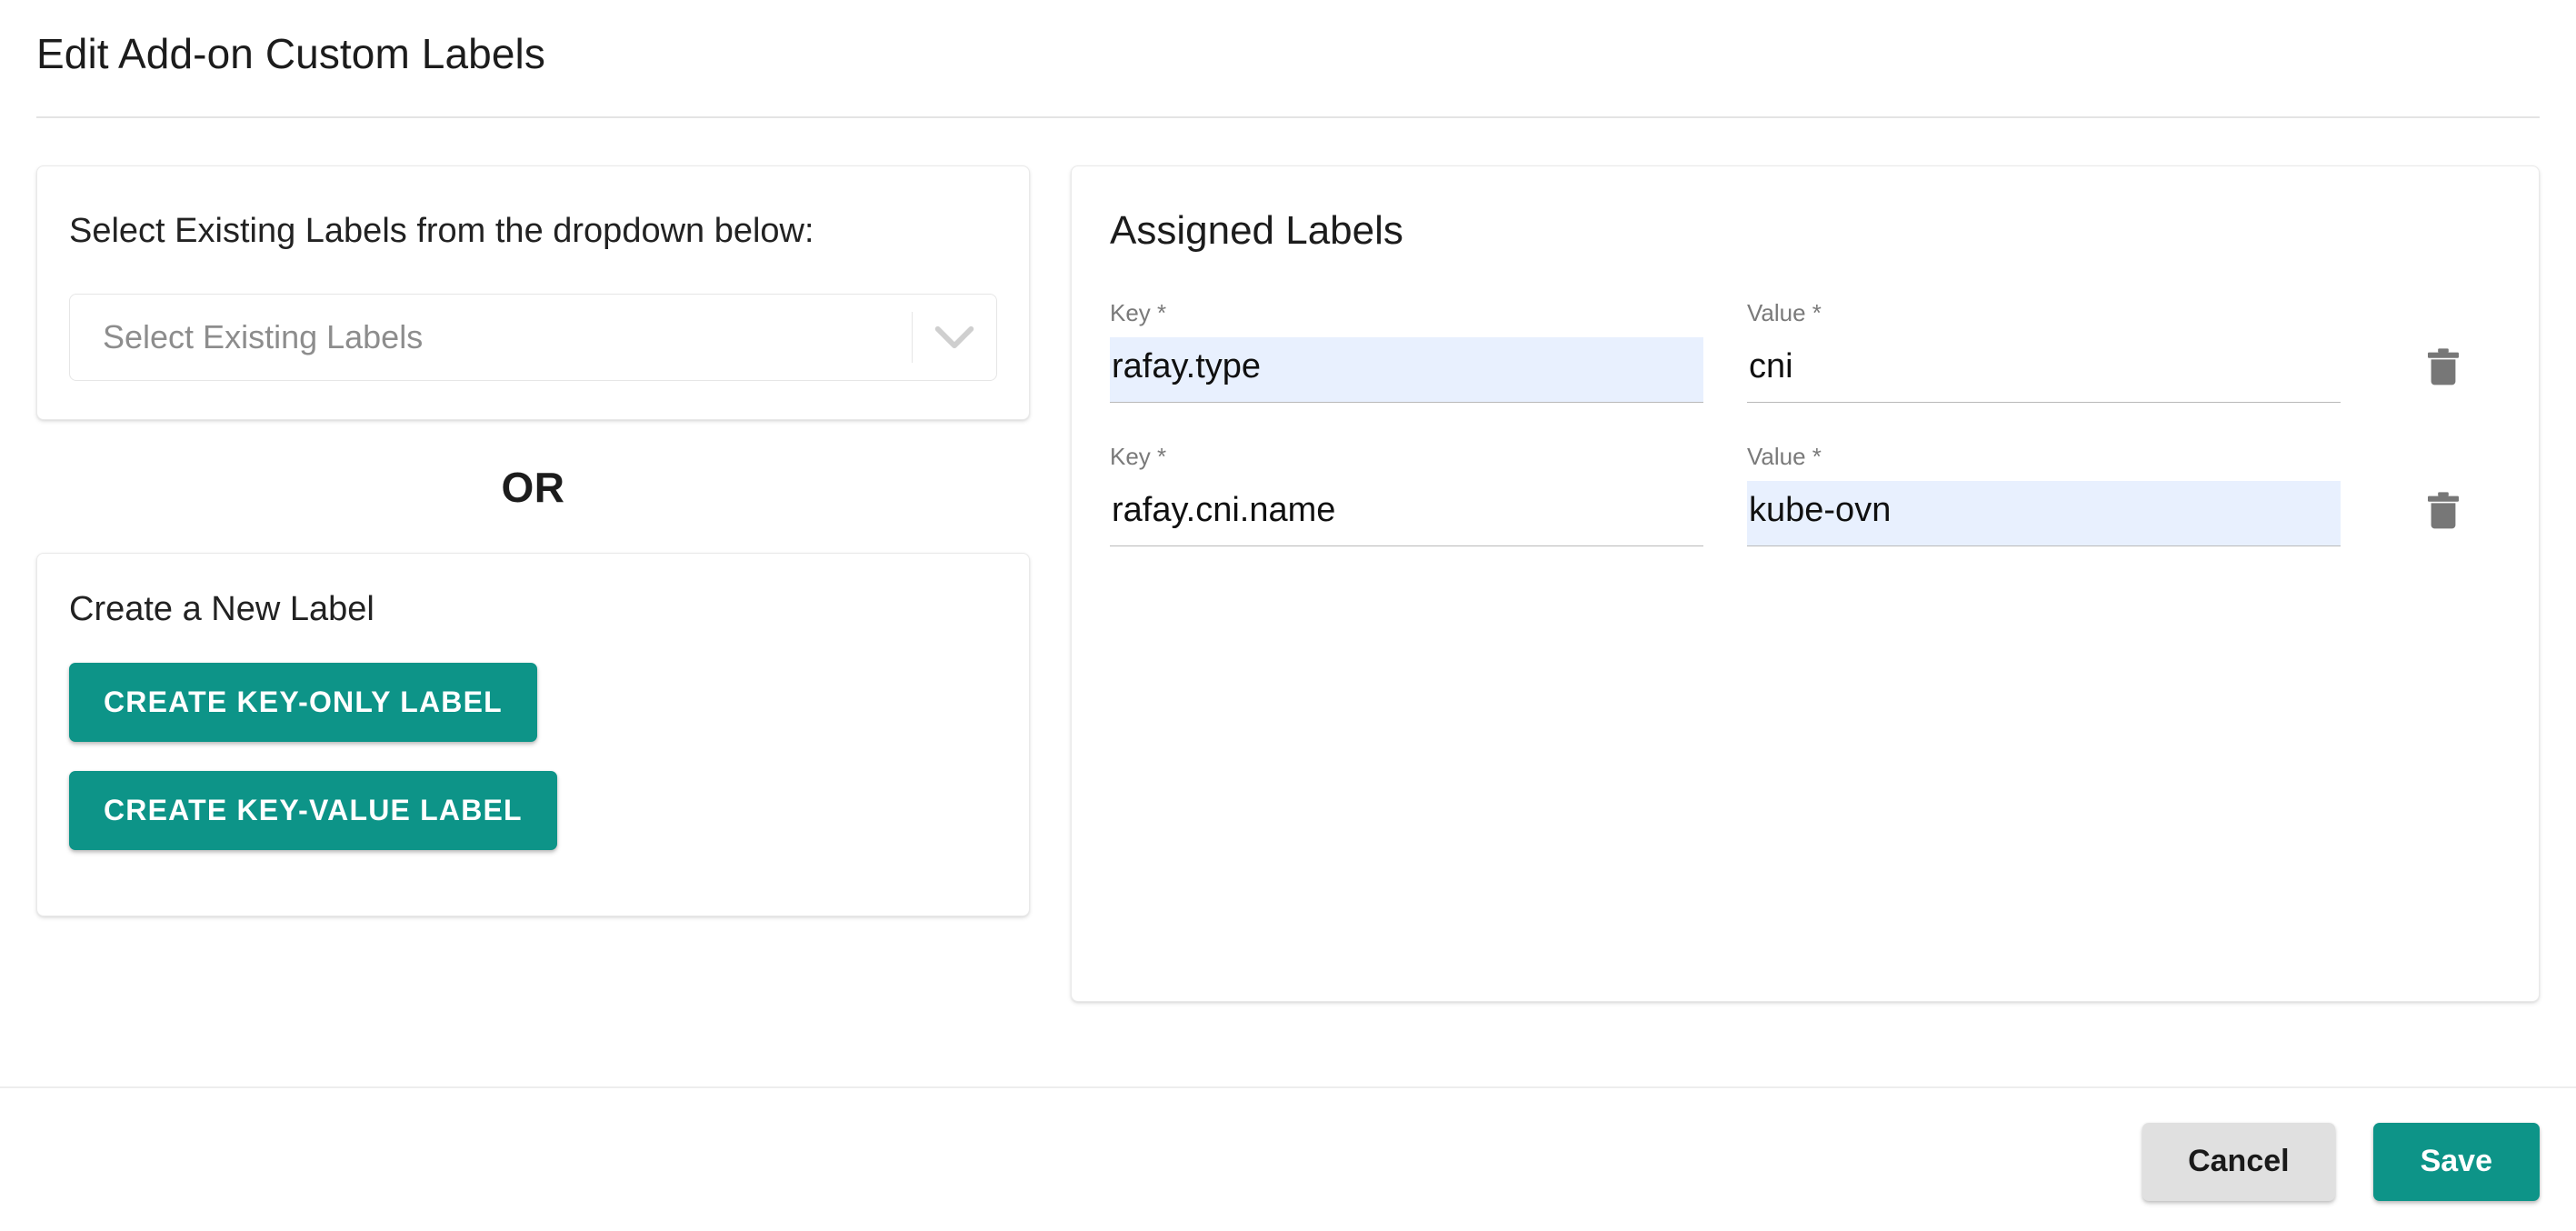 This screenshot has width=2576, height=1231. Describe the element at coordinates (1288, 1158) in the screenshot. I see `dialog-footer: Cancel Save` at that location.